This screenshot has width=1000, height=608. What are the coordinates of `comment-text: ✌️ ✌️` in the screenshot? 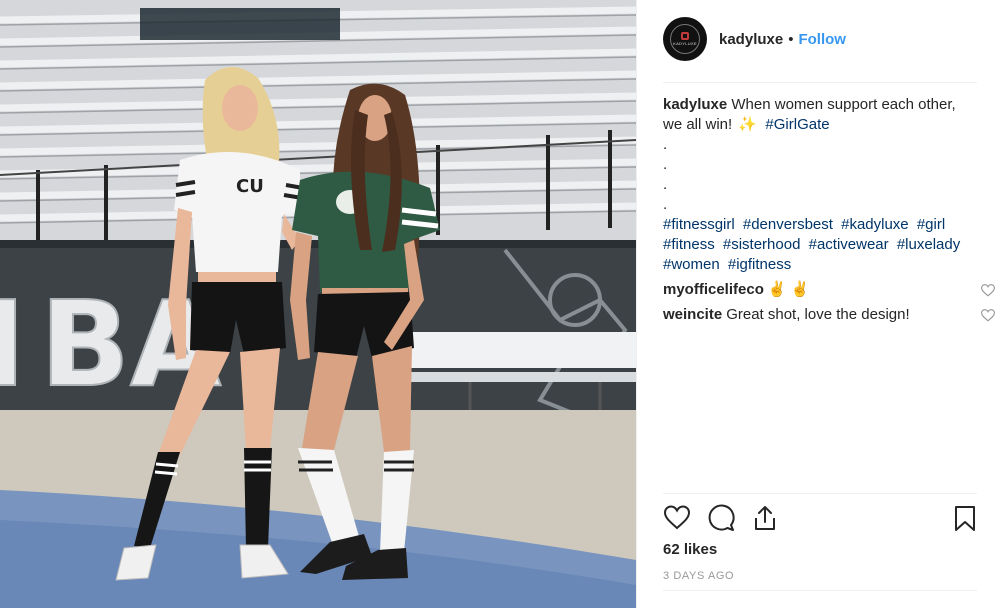 It's located at (788, 289).